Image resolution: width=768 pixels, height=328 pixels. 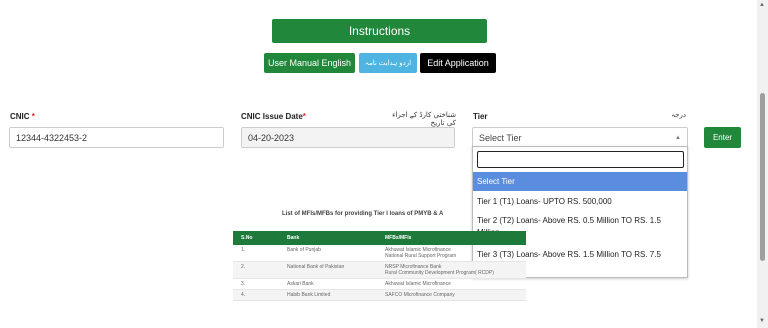 I want to click on dropdown-search-input, so click(x=580, y=159).